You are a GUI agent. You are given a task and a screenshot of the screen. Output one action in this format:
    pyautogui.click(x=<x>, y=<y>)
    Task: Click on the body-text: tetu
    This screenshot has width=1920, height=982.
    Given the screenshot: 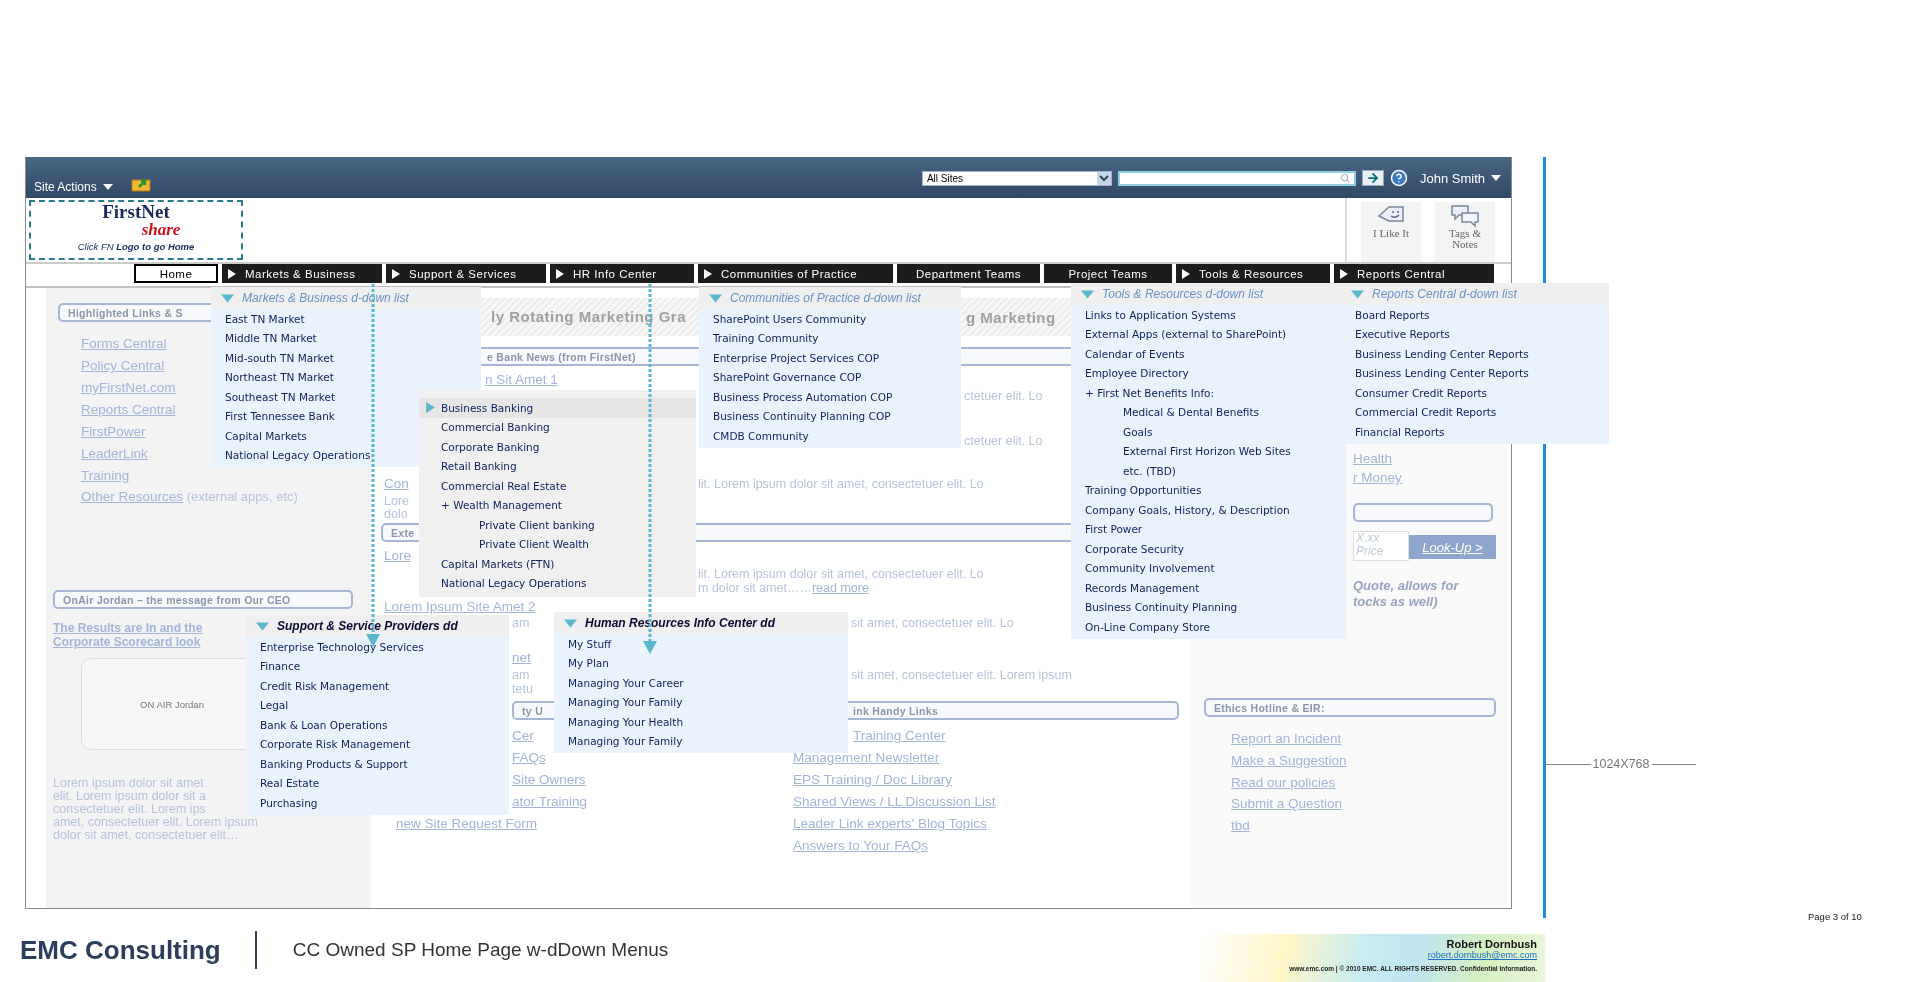 What is the action you would take?
    pyautogui.click(x=522, y=689)
    